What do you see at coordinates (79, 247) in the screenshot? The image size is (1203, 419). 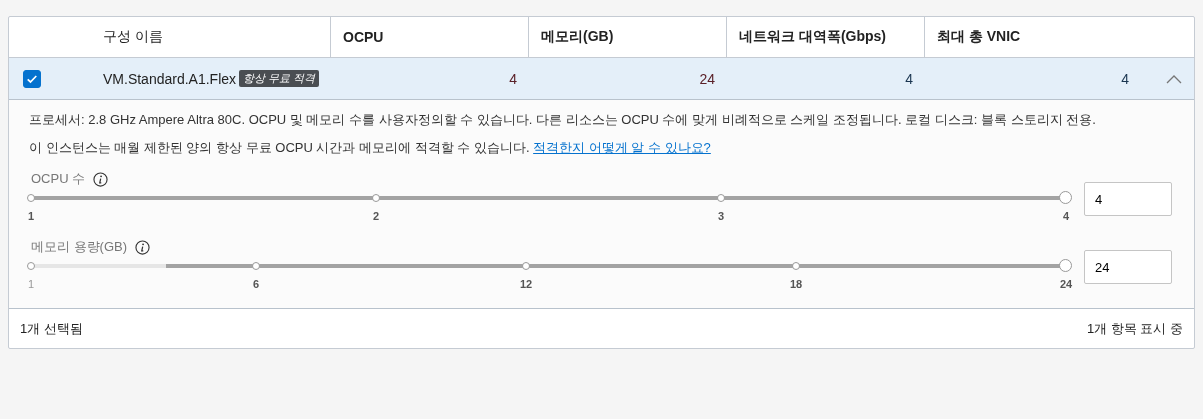 I see `slider-label: 메모리 용량(GB)` at bounding box center [79, 247].